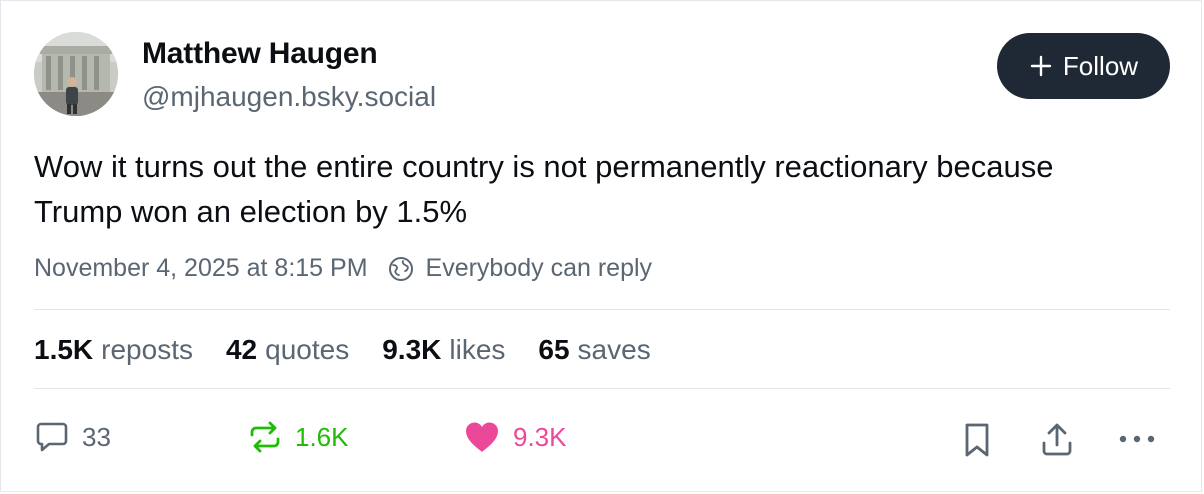  What do you see at coordinates (477, 349) in the screenshot?
I see `stat-likes-label: likes` at bounding box center [477, 349].